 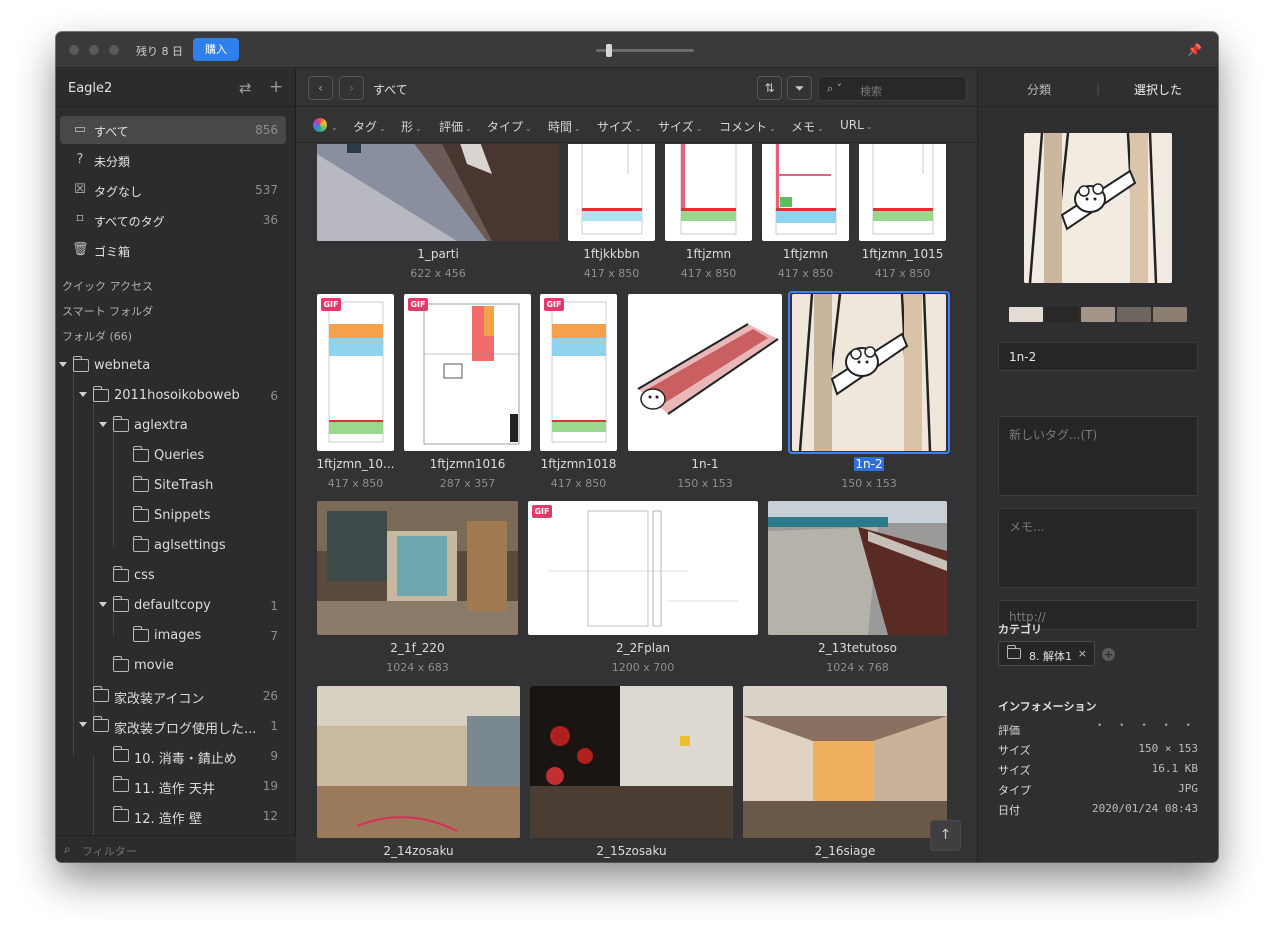 I want to click on folder-css: css, so click(x=174, y=576).